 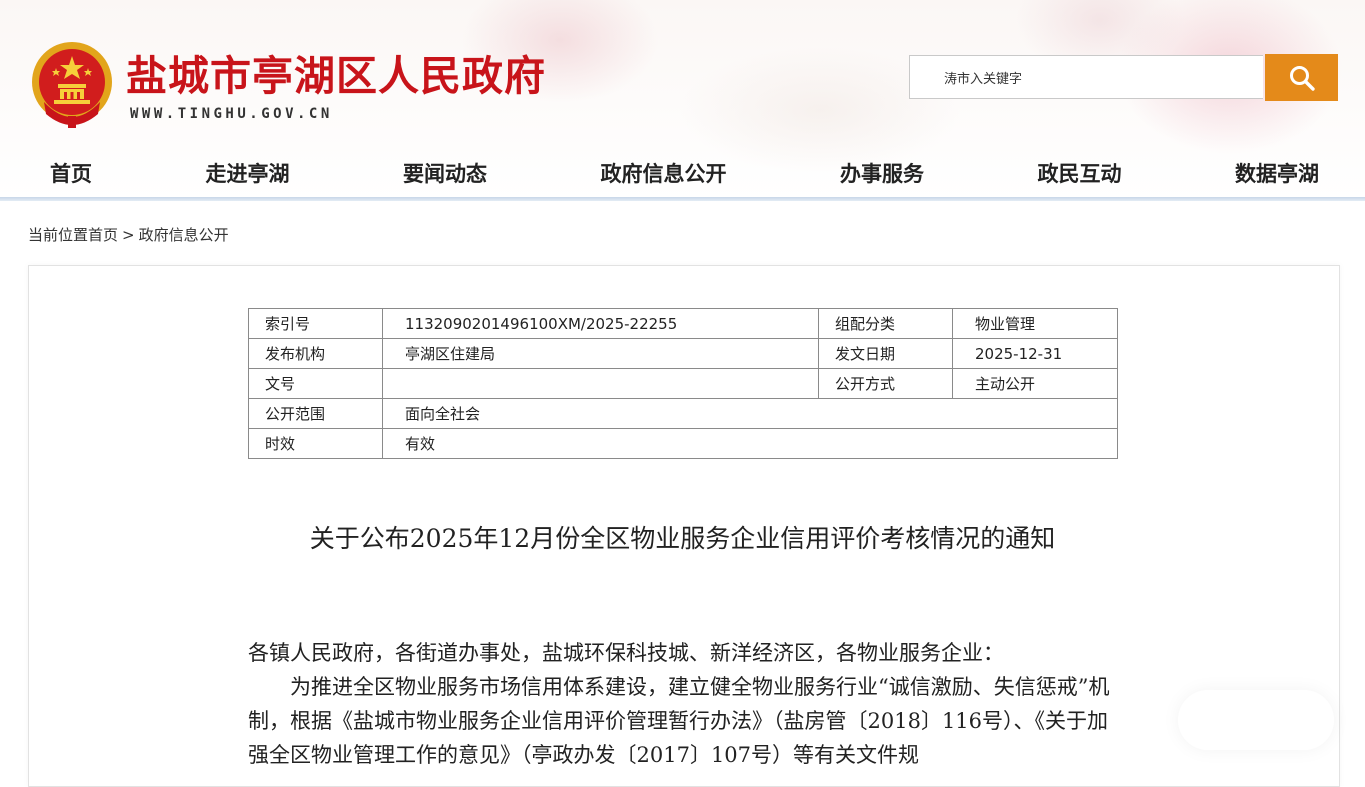 What do you see at coordinates (103, 235) in the screenshot?
I see `breadcrumb-home-link: 首页` at bounding box center [103, 235].